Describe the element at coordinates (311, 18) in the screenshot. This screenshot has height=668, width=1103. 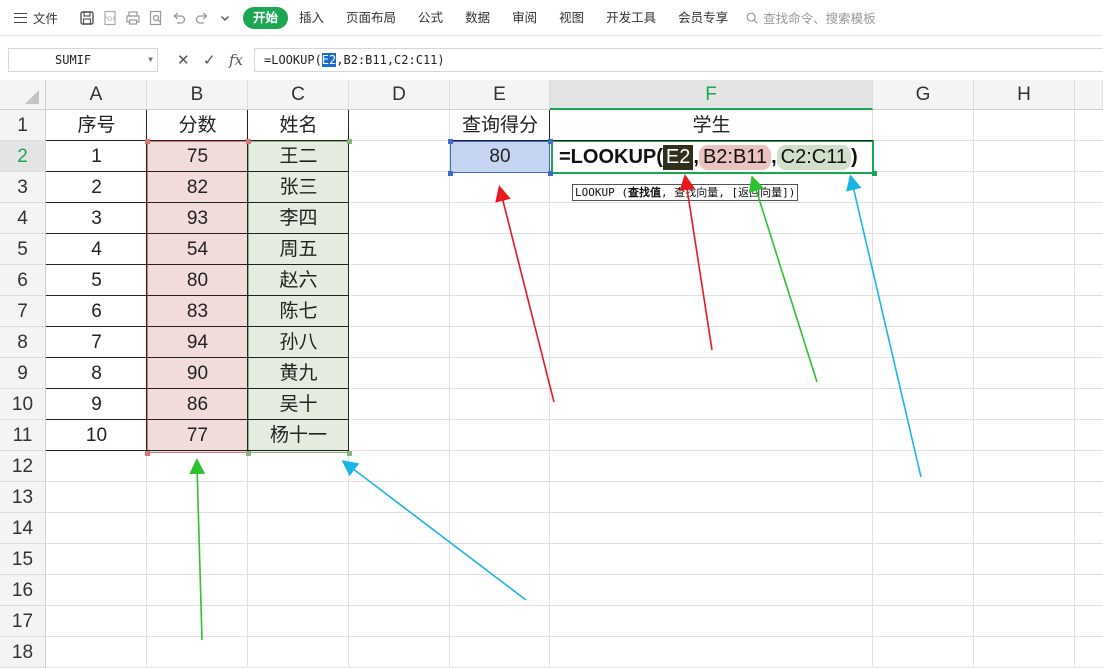
I see `tab-insert: 插入` at that location.